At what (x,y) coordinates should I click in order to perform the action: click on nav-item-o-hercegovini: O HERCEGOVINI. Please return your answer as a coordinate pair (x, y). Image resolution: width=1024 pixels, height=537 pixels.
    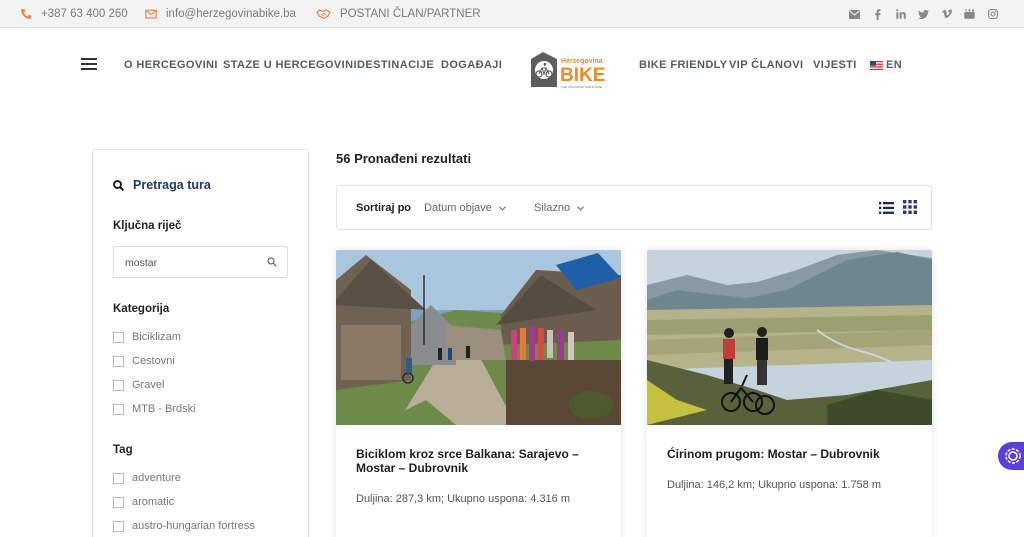
    Looking at the image, I should click on (171, 65).